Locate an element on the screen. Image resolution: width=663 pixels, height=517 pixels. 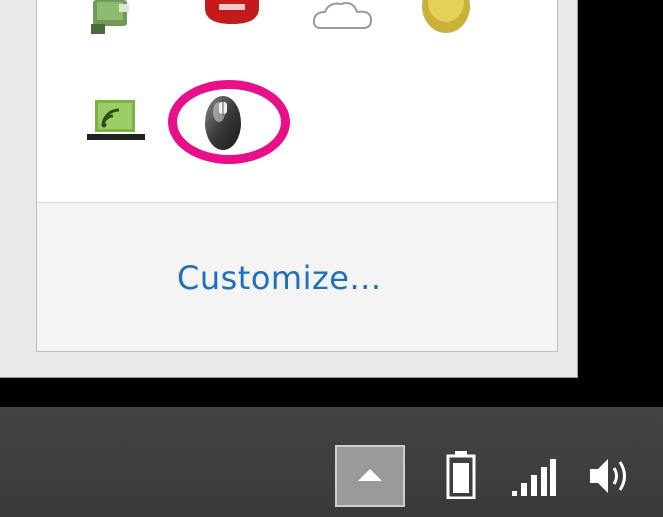
show-hidden-icons-button is located at coordinates (370, 476).